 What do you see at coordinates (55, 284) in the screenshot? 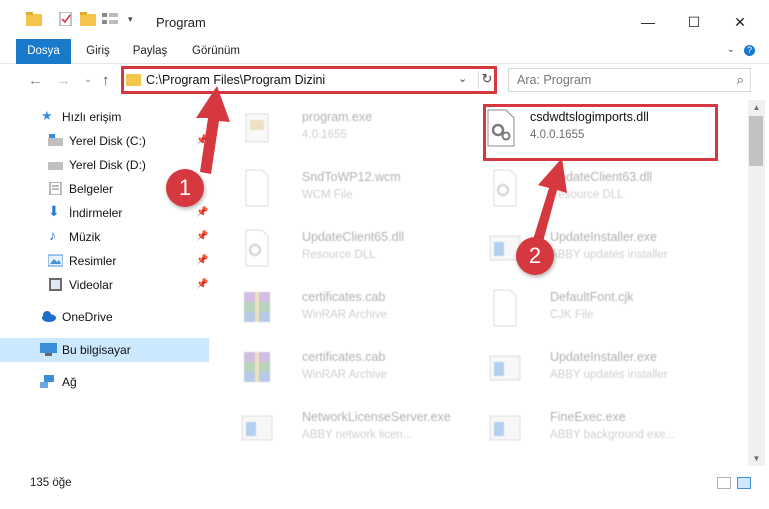
I see `video-icon` at bounding box center [55, 284].